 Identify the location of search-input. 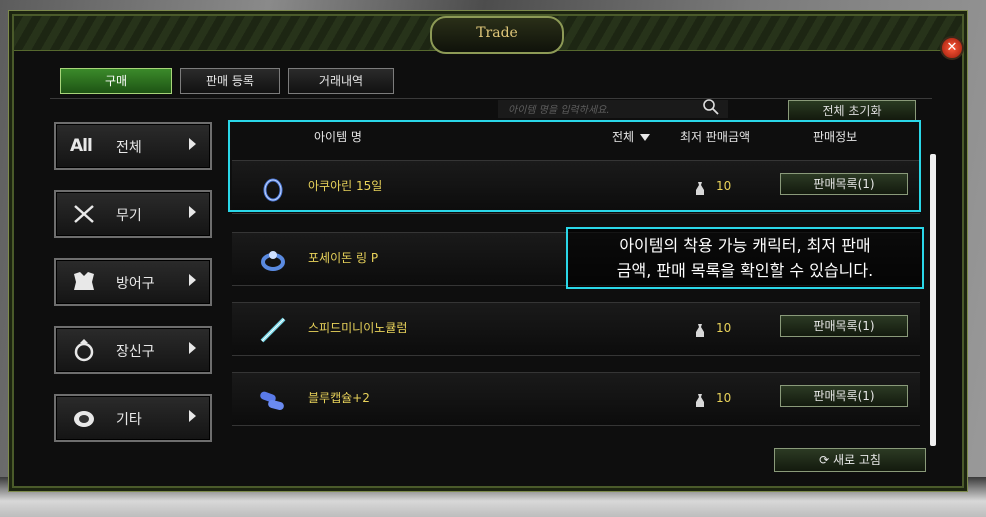
(603, 110).